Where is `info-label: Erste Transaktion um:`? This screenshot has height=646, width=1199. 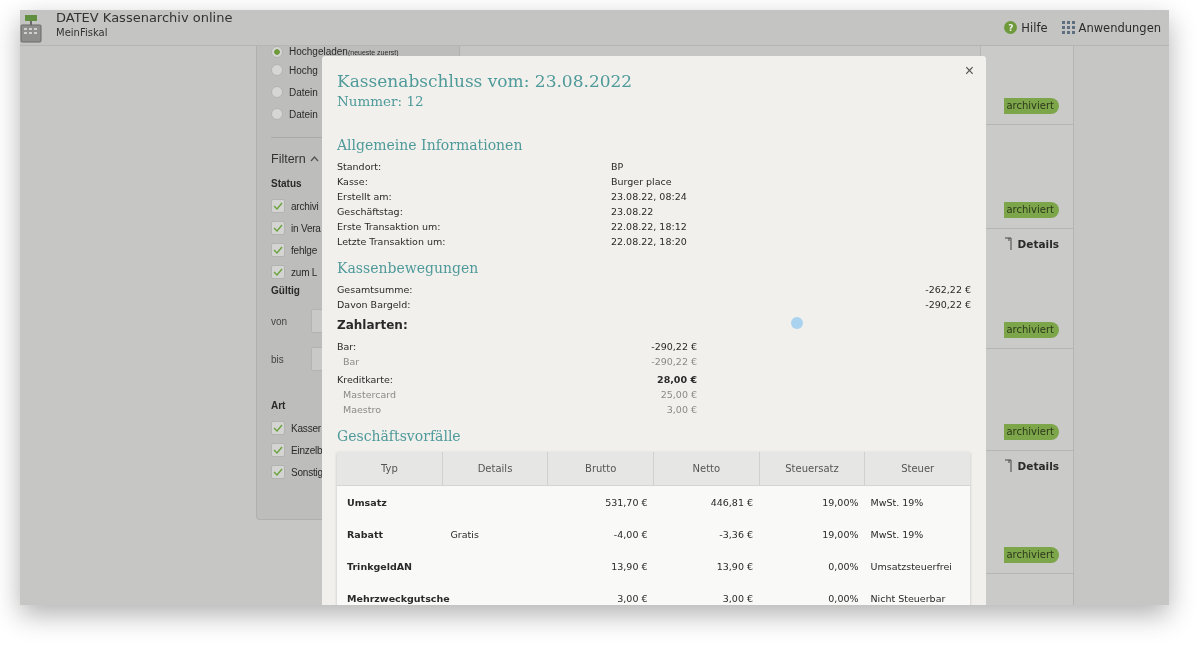 info-label: Erste Transaktion um: is located at coordinates (389, 226).